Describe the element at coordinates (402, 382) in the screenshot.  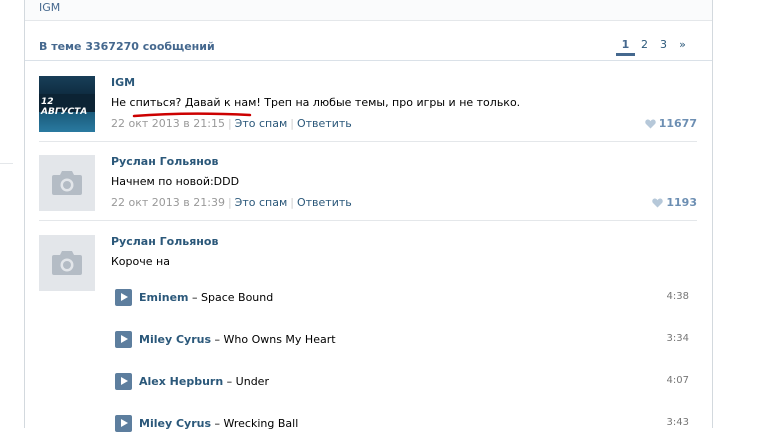
I see `audio-track: Alex Hepburn – Under 4:07` at that location.